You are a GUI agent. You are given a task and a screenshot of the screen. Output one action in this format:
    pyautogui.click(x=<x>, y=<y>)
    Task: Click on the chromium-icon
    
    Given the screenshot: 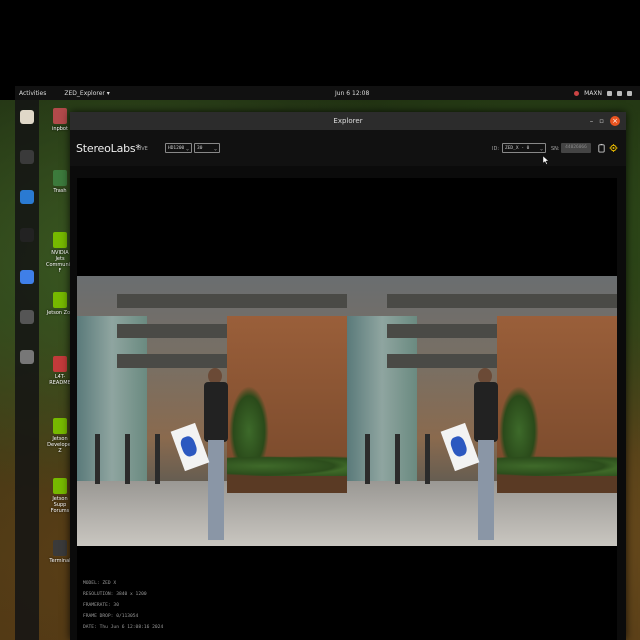 What is the action you would take?
    pyautogui.click(x=27, y=277)
    